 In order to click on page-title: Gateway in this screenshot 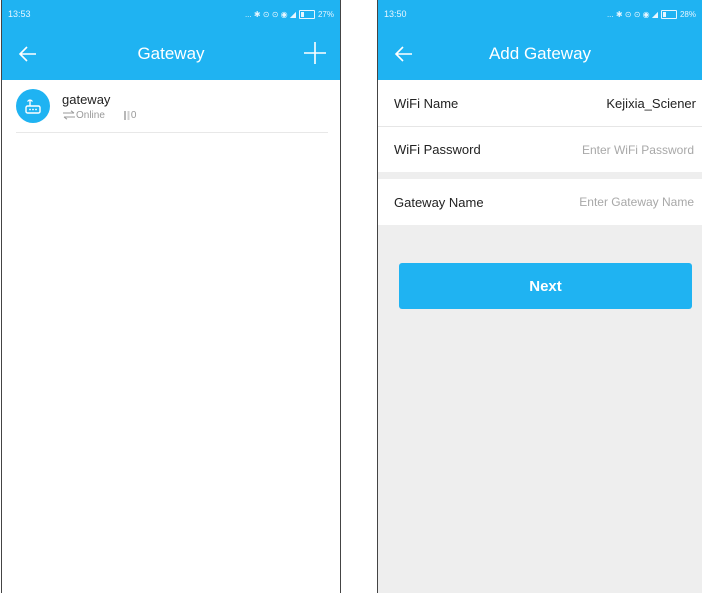, I will do `click(171, 53)`.